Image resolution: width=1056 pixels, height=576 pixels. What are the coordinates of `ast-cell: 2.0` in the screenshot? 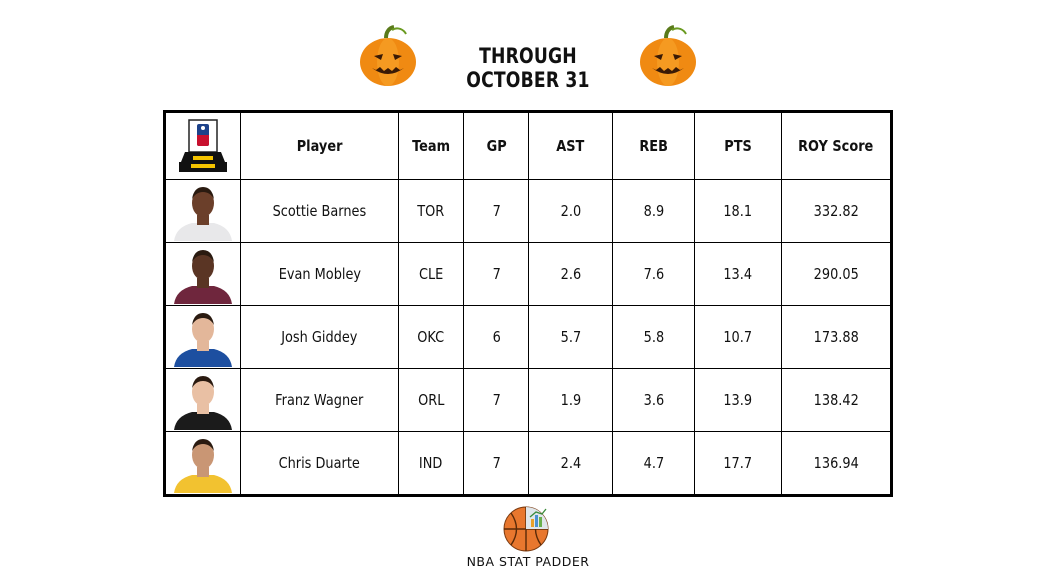 It's located at (570, 211).